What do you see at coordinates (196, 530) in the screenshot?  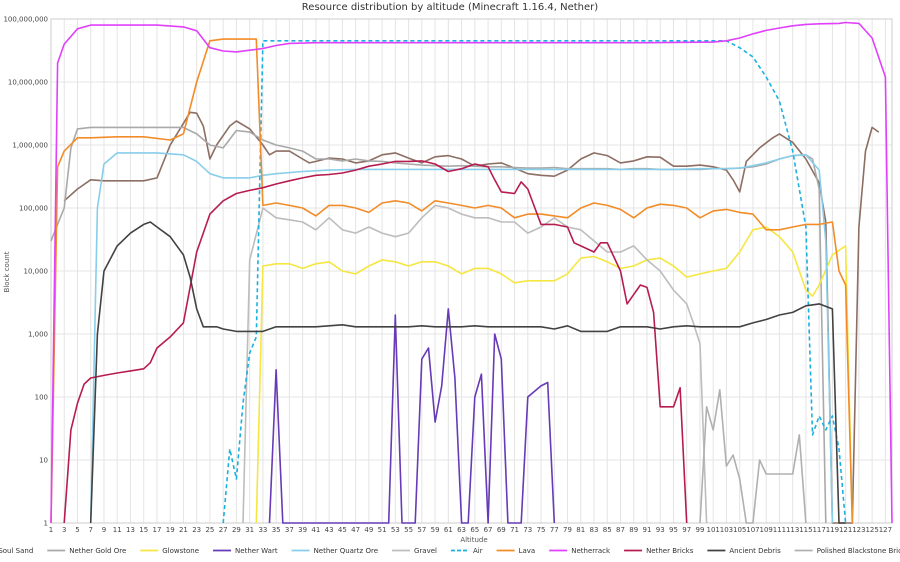 I see `x-tick-label: 23` at bounding box center [196, 530].